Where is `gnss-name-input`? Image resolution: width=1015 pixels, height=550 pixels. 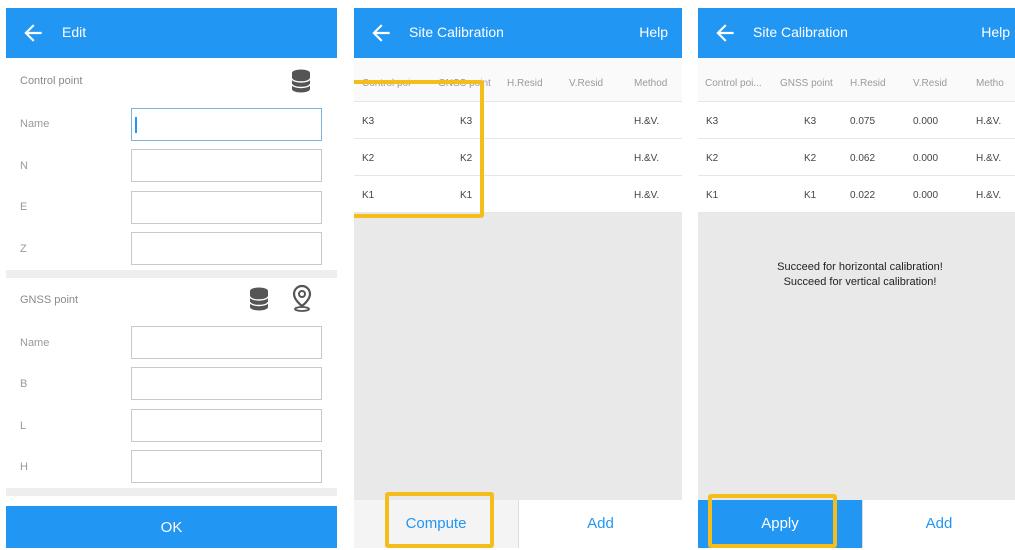 gnss-name-input is located at coordinates (226, 342).